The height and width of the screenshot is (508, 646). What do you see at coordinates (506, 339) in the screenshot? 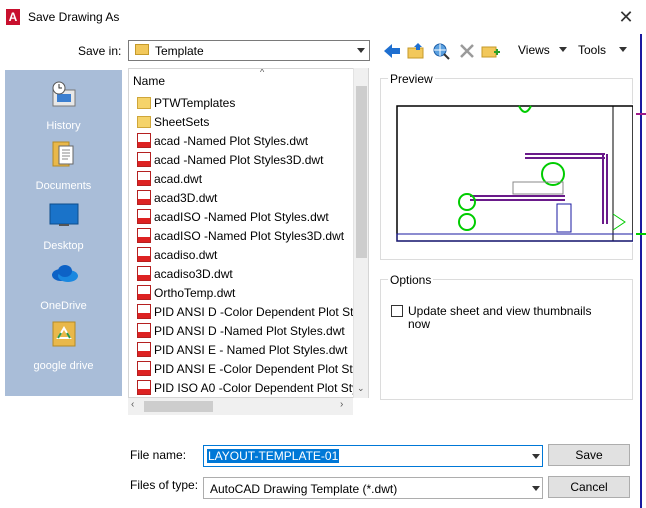
I see `options-group` at bounding box center [506, 339].